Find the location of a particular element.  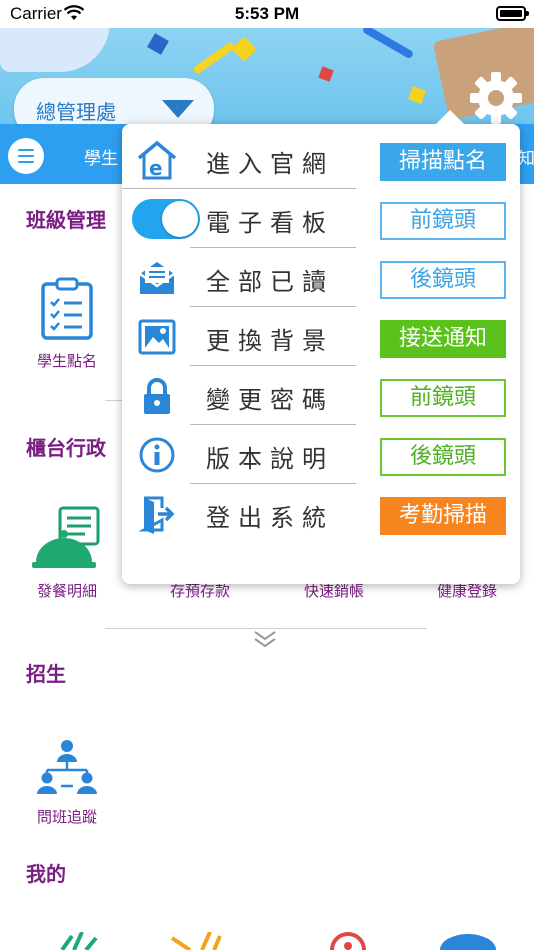

grid-item-label: 學生點名 is located at coordinates (66, 361).